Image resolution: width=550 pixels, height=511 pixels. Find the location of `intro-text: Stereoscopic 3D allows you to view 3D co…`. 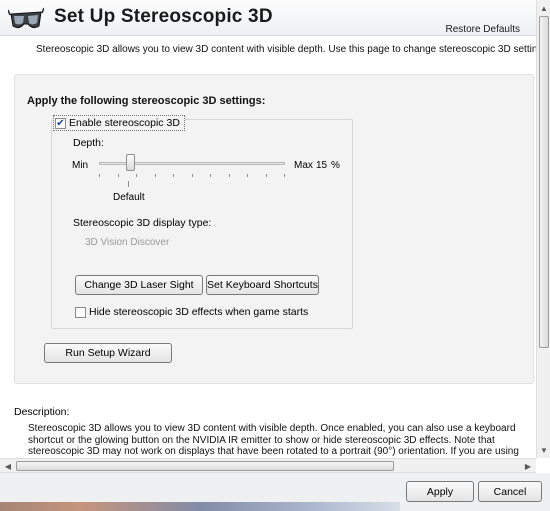

intro-text: Stereoscopic 3D allows you to view 3D co… is located at coordinates (293, 49).